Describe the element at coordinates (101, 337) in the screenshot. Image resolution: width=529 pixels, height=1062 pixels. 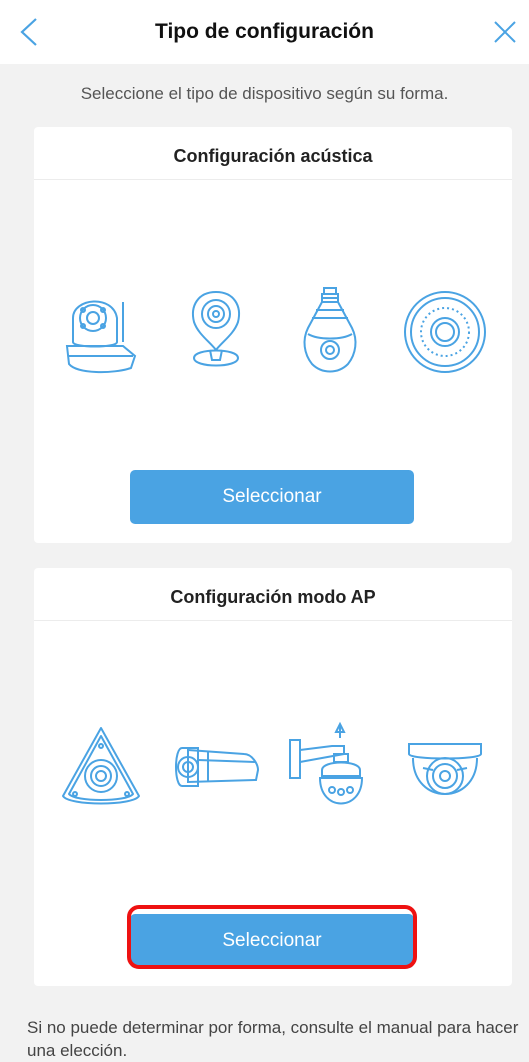
I see `robot-camera-icon` at that location.